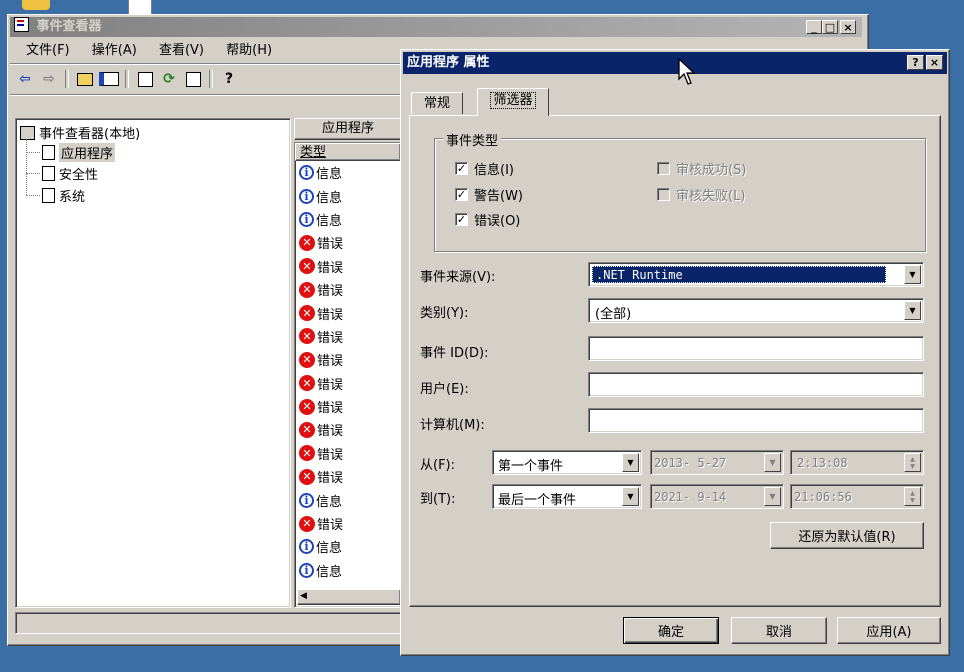 The height and width of the screenshot is (672, 964). What do you see at coordinates (912, 496) in the screenshot?
I see `spin-icon: ▲ ▼` at bounding box center [912, 496].